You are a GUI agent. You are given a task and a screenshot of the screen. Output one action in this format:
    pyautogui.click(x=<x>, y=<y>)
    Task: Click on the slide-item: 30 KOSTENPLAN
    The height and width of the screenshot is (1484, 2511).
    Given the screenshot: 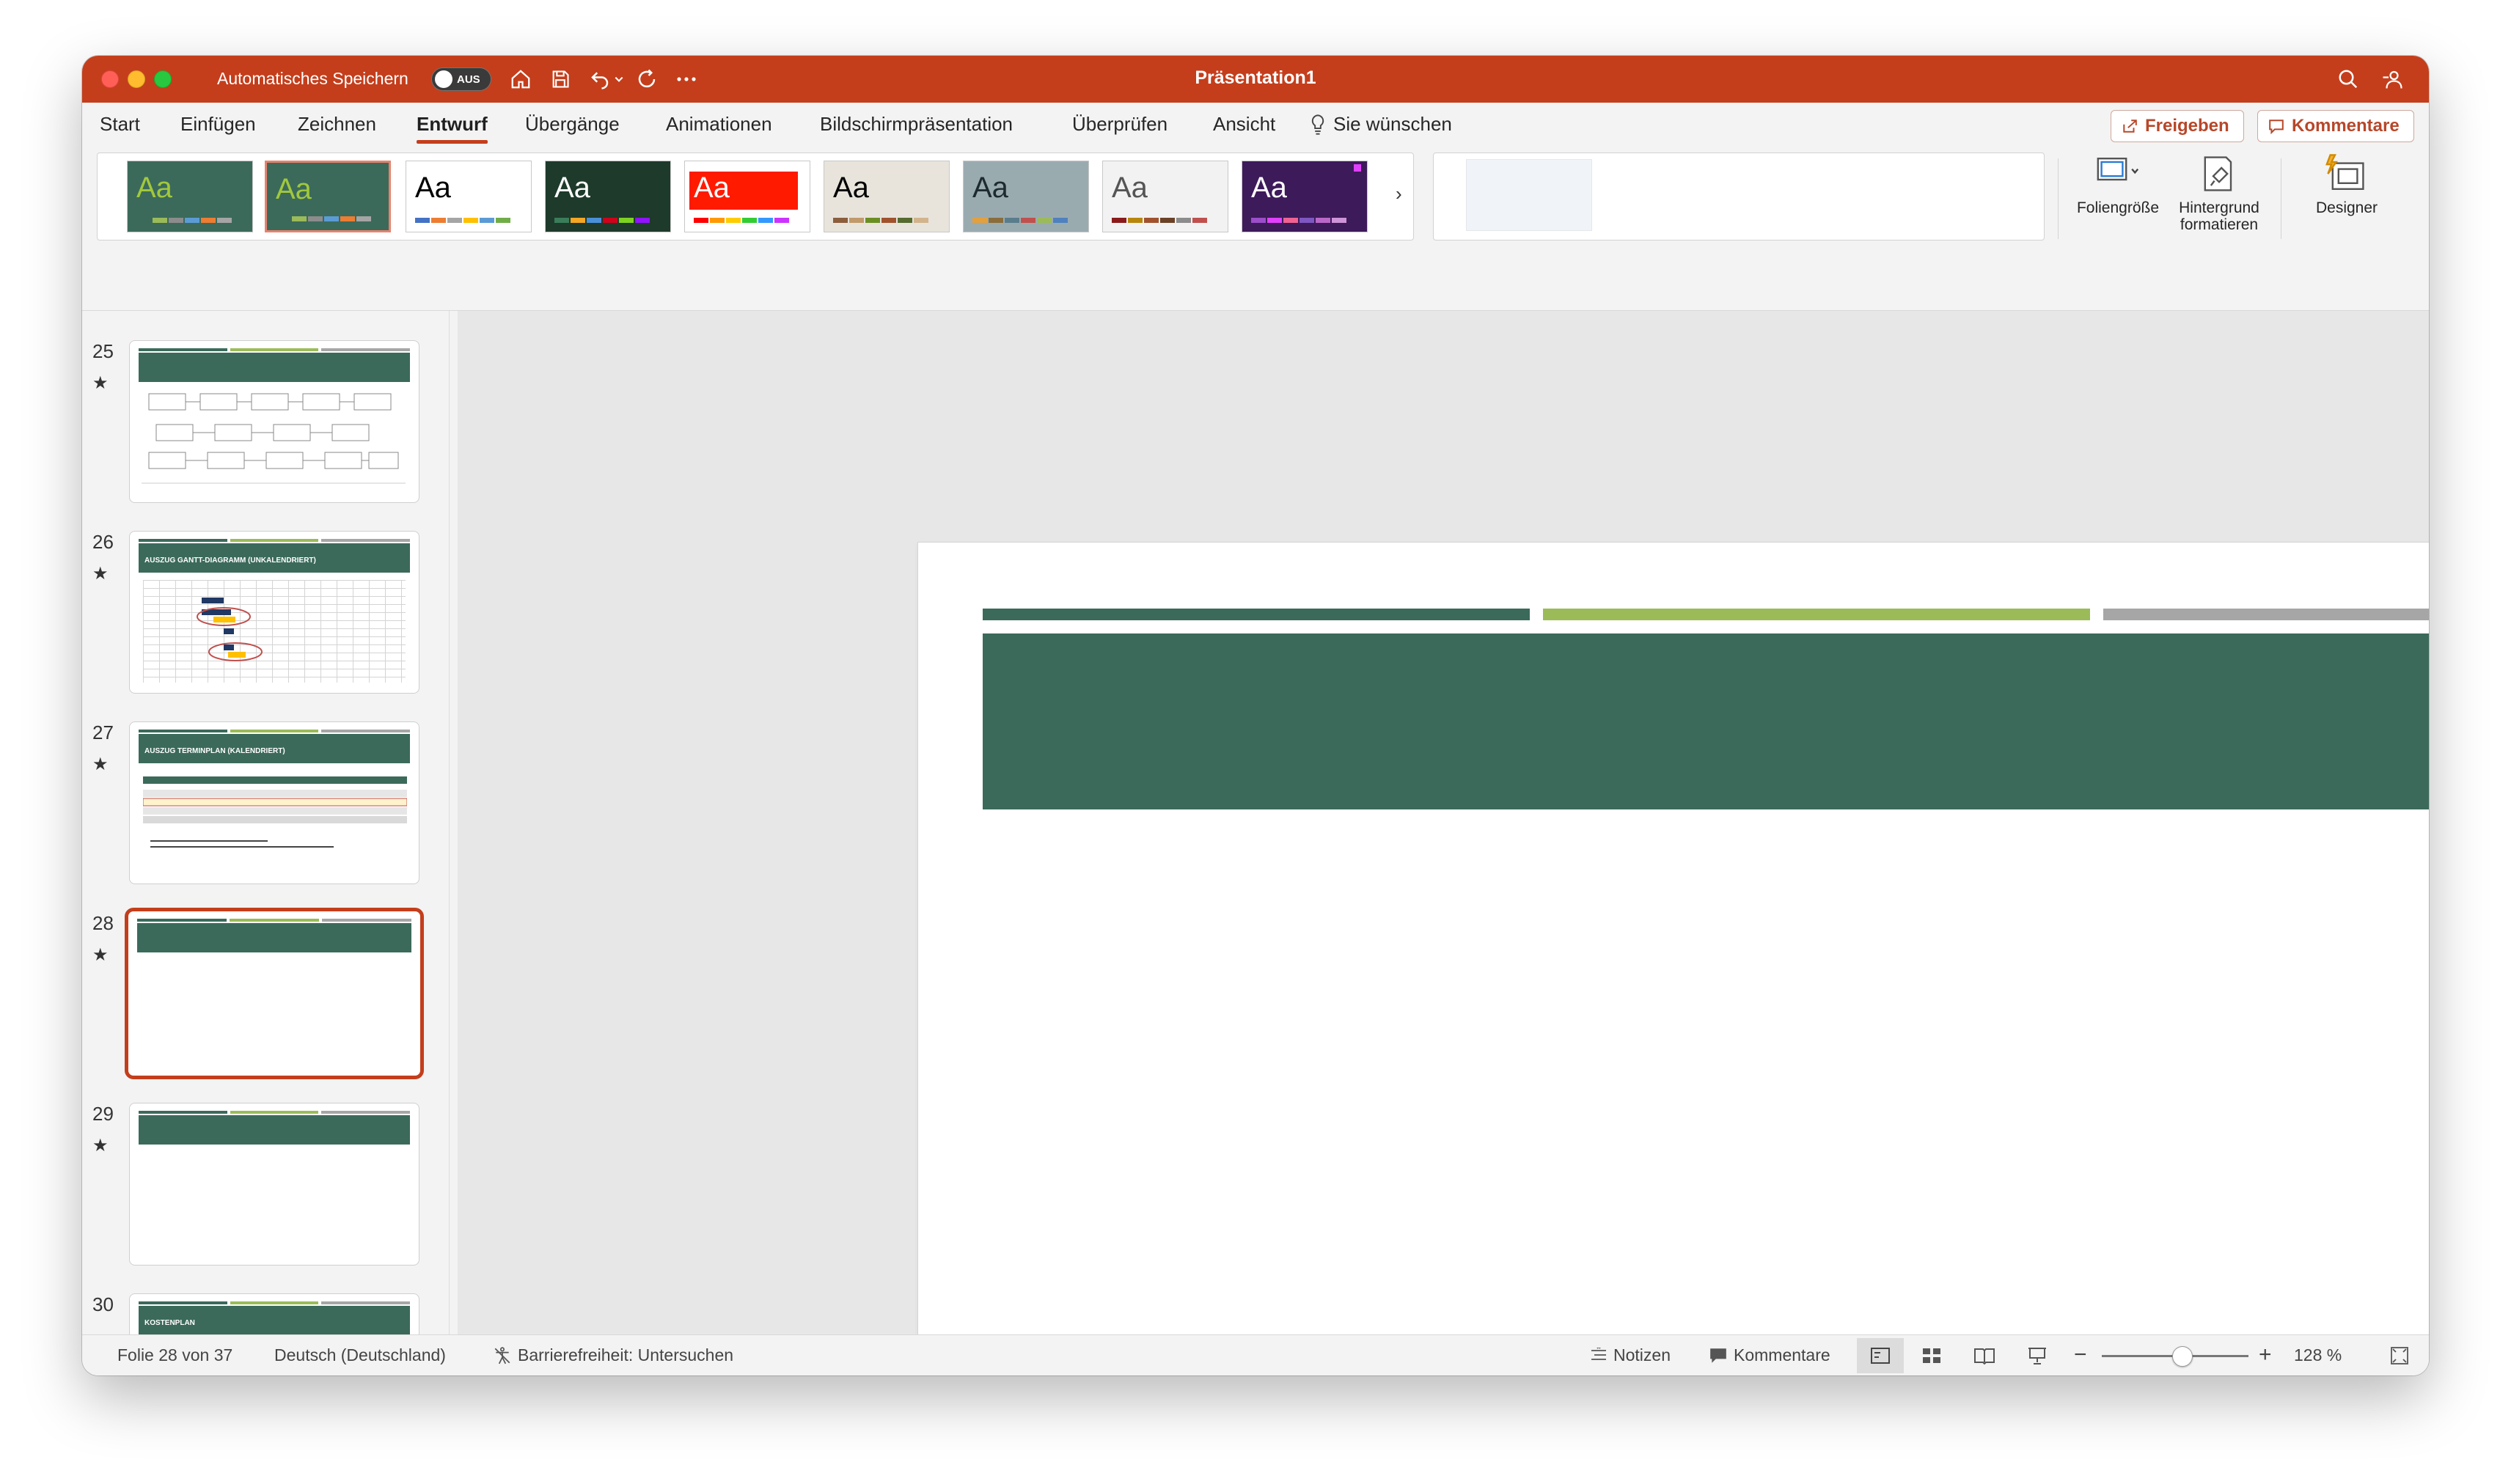 What is the action you would take?
    pyautogui.click(x=265, y=1313)
    